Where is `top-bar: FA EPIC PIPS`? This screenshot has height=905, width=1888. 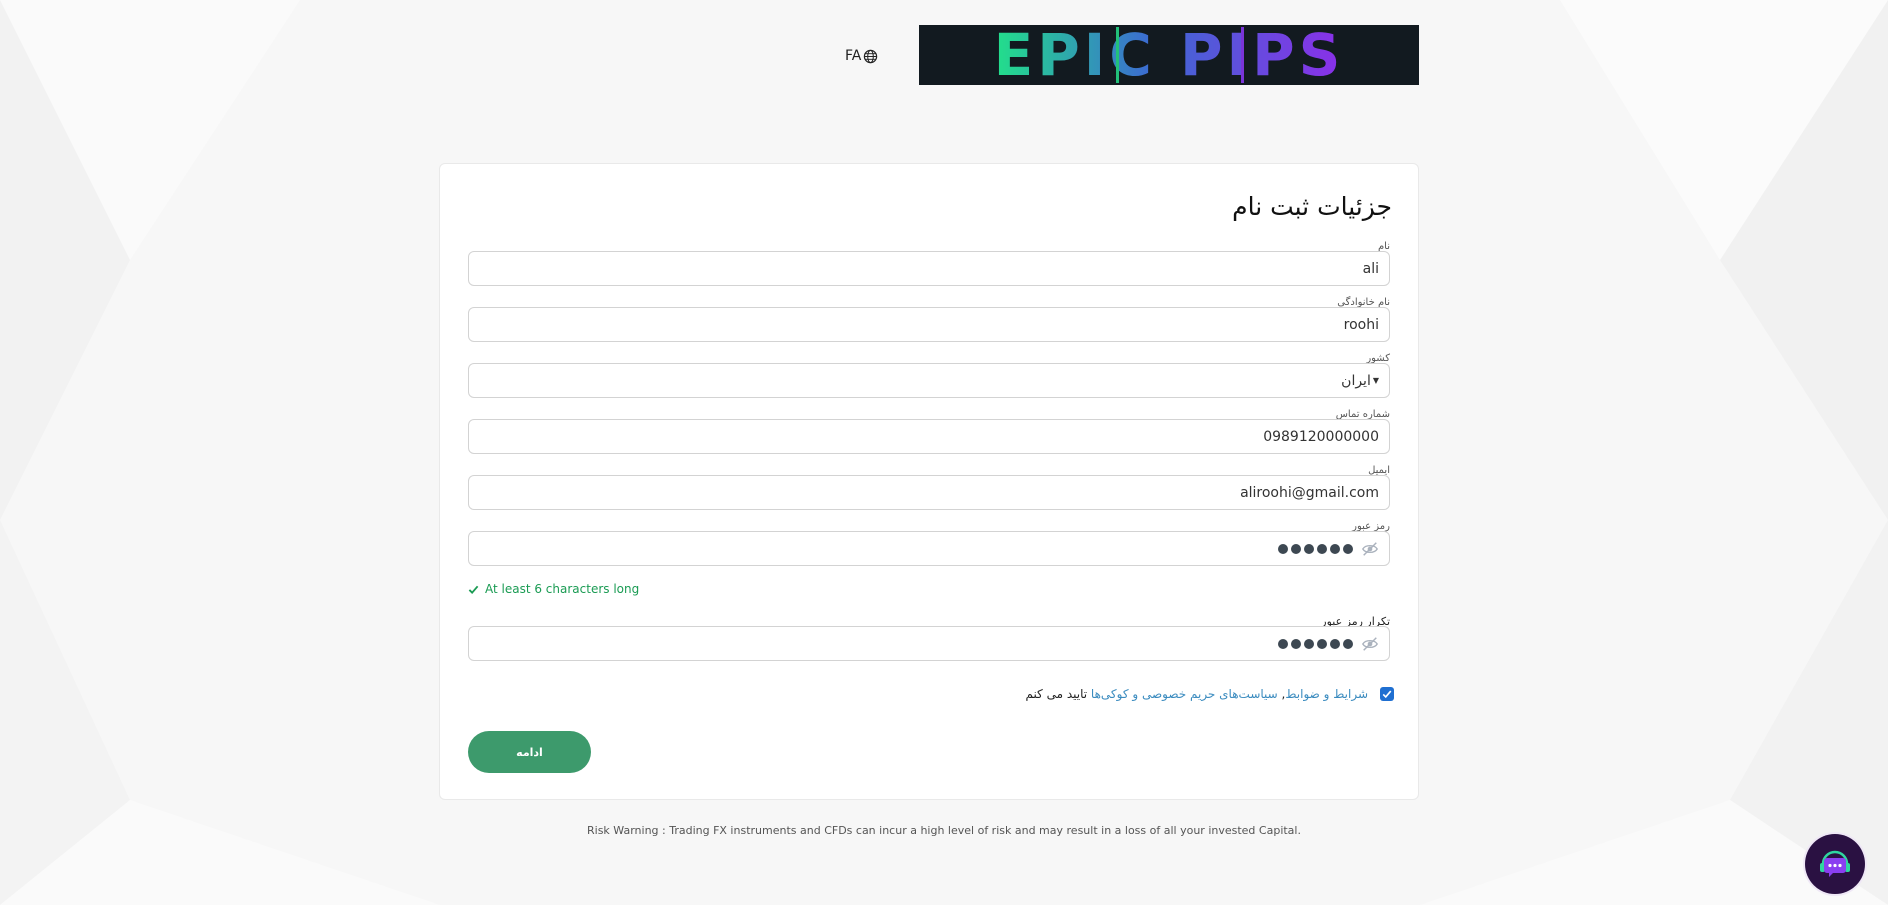 top-bar: FA EPIC PIPS is located at coordinates (944, 55).